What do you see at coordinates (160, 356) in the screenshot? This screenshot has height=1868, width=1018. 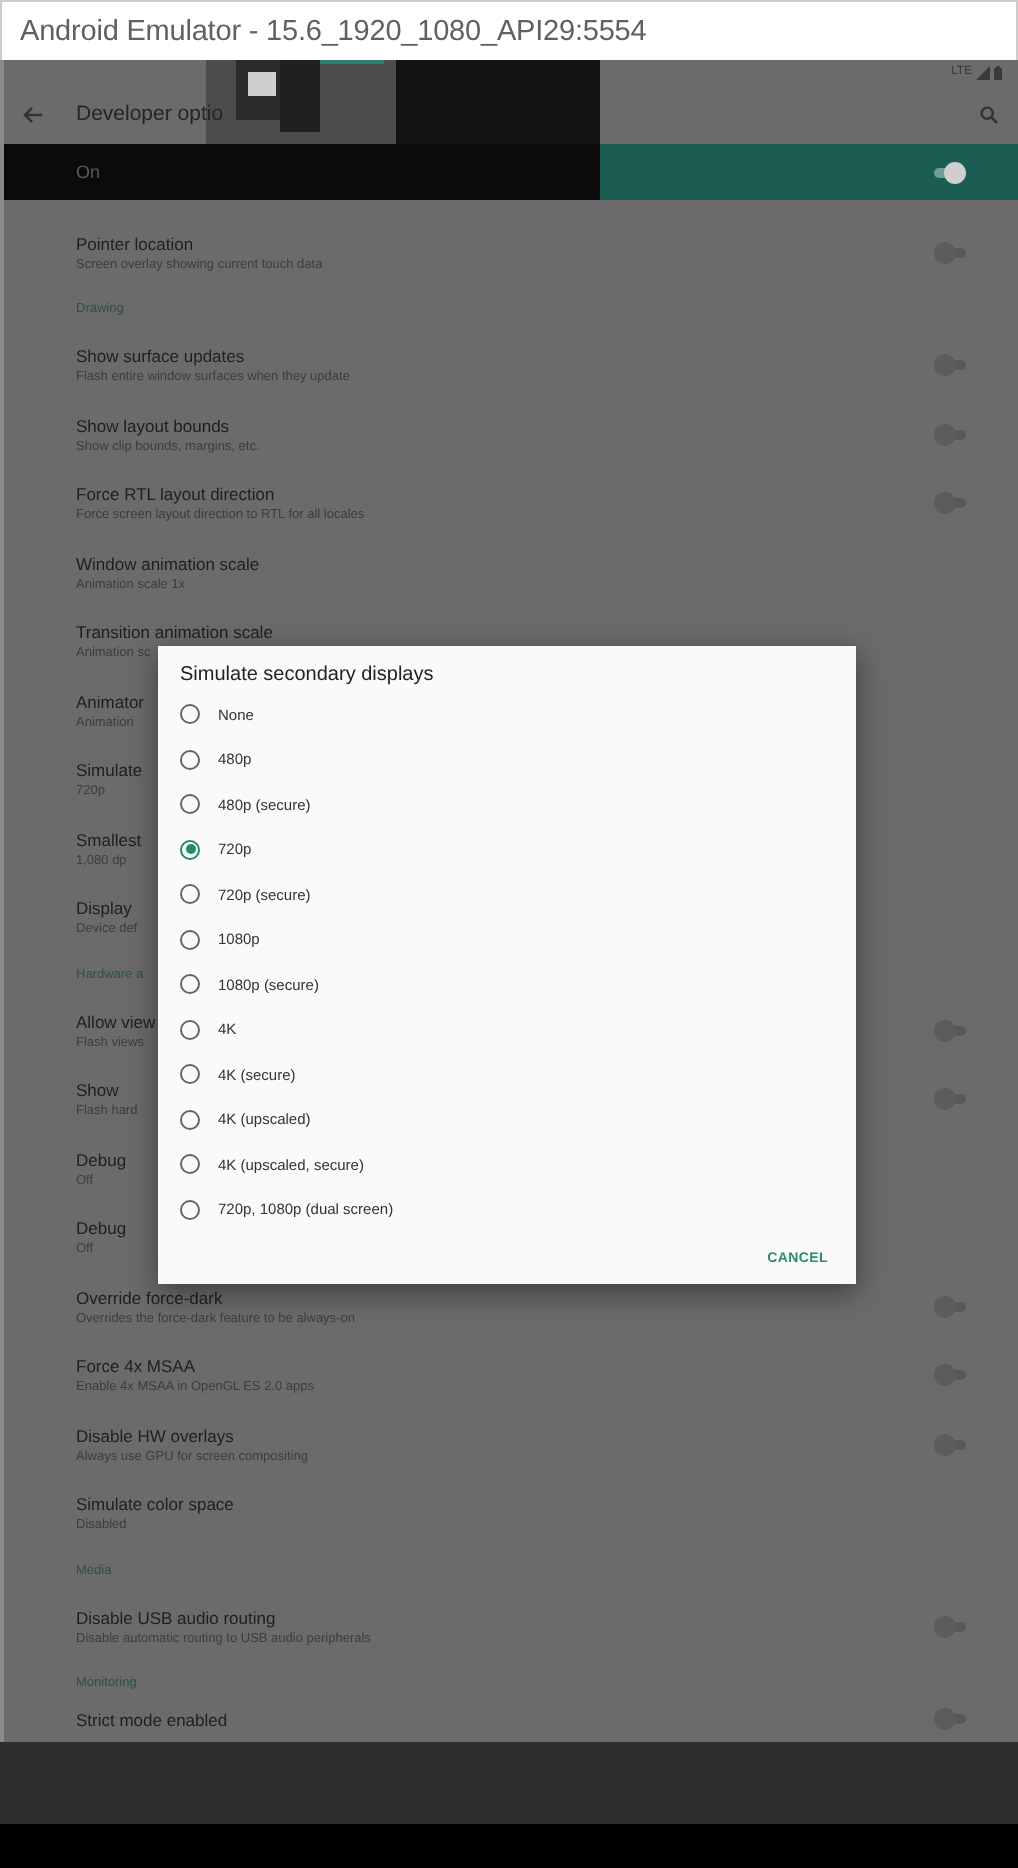 I see `setting-title: Show surface updates` at bounding box center [160, 356].